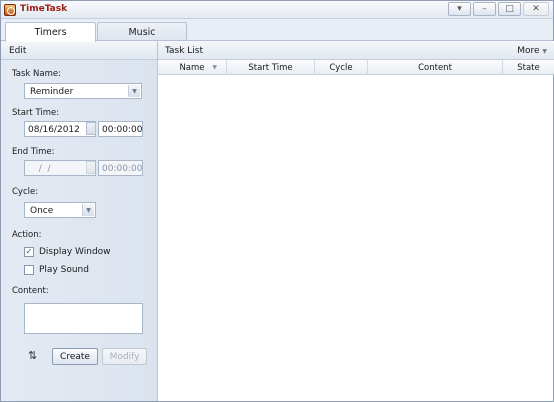 This screenshot has height=402, width=554. Describe the element at coordinates (36, 113) in the screenshot. I see `start-time-label: Start Time:` at that location.